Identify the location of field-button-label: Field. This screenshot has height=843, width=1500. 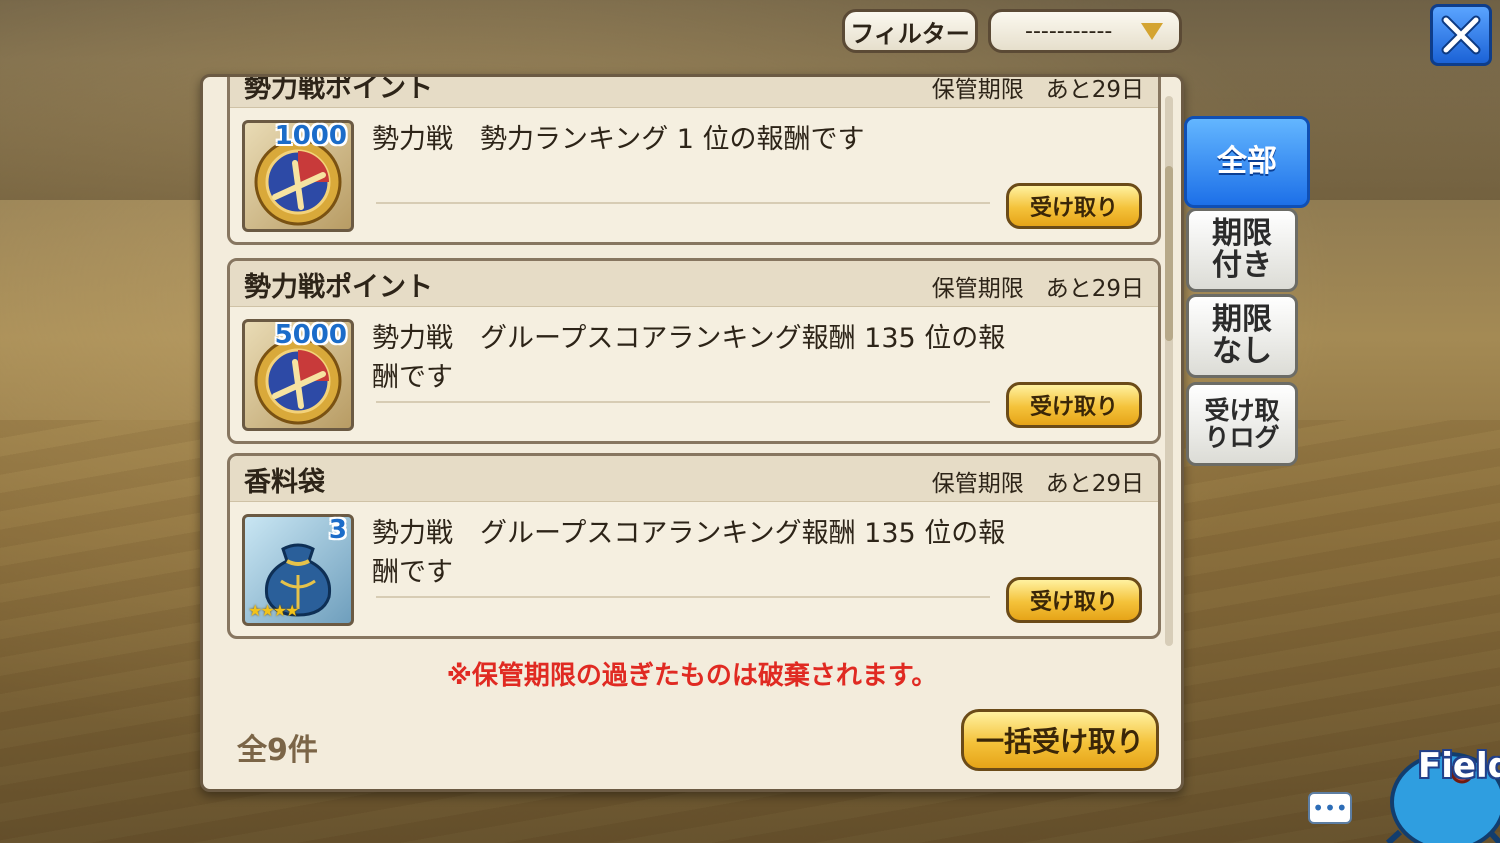
(1459, 766).